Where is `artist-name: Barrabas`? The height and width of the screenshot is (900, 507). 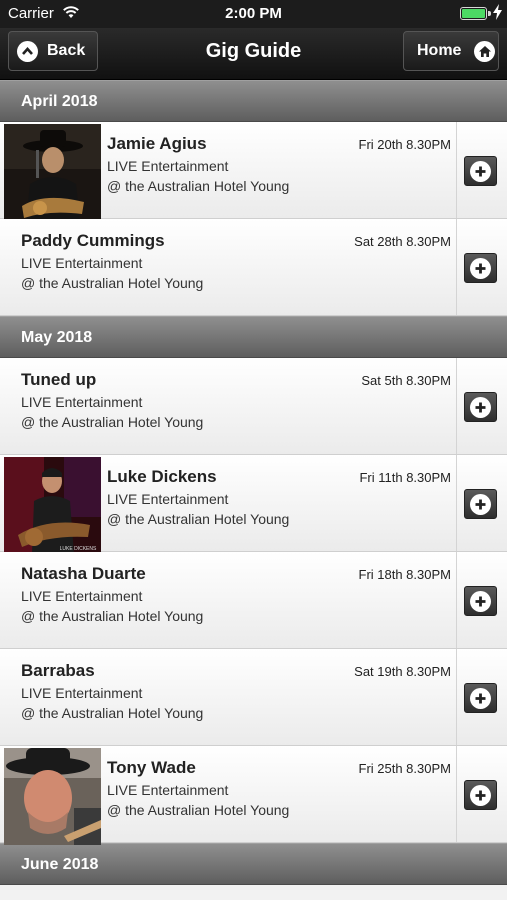 artist-name: Barrabas is located at coordinates (58, 670).